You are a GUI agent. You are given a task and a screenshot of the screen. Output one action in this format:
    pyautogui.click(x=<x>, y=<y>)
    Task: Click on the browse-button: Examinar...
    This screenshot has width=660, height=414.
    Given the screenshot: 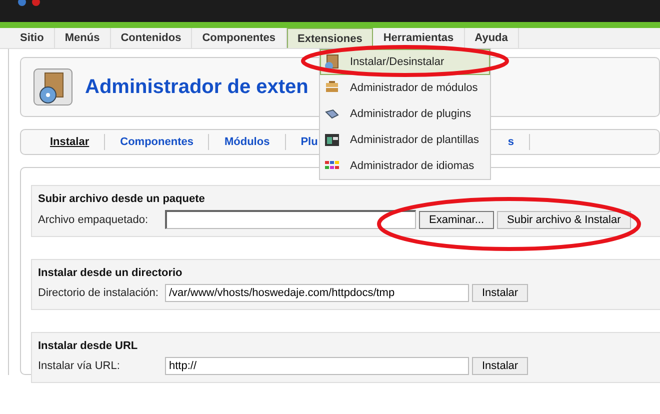 What is the action you would take?
    pyautogui.click(x=456, y=219)
    